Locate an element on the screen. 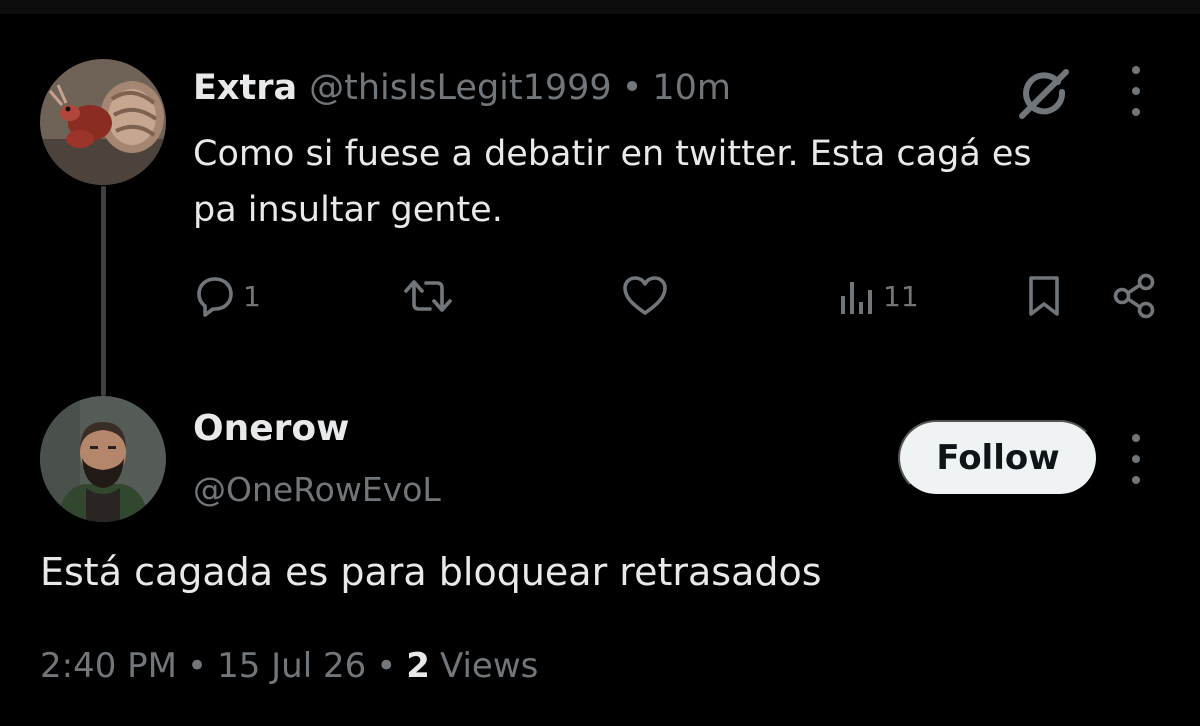 The height and width of the screenshot is (726, 1200). views-count: 11 is located at coordinates (901, 296).